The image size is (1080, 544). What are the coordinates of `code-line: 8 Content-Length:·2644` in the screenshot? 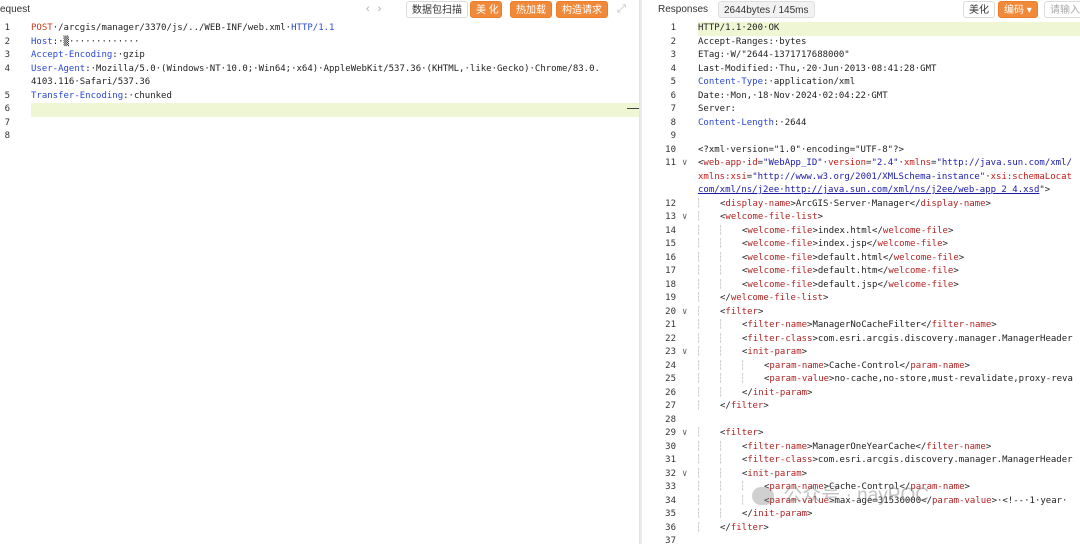 It's located at (861, 124).